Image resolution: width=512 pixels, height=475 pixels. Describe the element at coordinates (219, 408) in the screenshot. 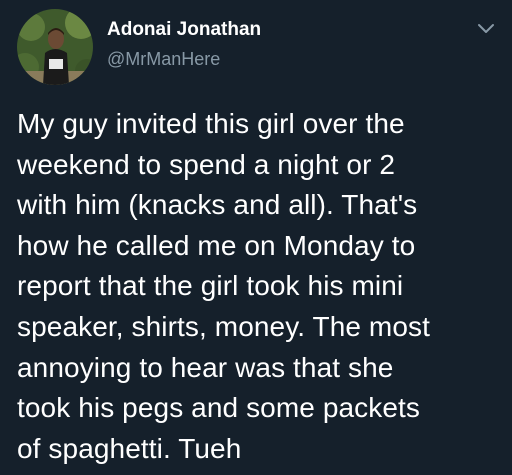

I see `tweet-text-line: took his pegs and some packets` at that location.